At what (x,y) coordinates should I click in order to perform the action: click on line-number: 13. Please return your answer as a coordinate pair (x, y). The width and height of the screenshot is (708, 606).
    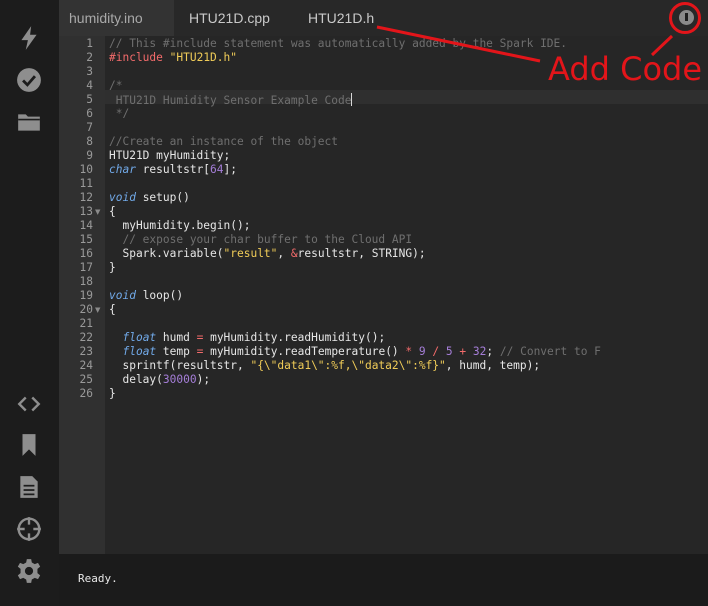
    Looking at the image, I should click on (86, 211).